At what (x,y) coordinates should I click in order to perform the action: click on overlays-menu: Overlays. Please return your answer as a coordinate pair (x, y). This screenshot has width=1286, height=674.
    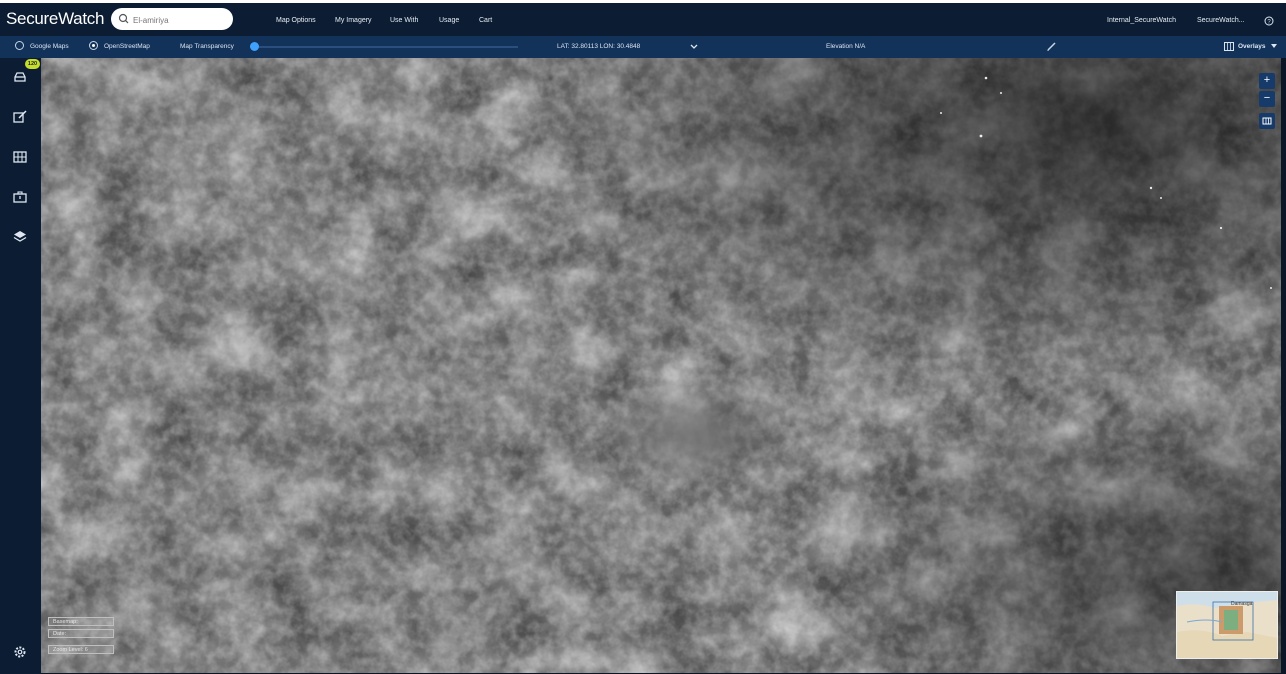
    Looking at the image, I should click on (1251, 46).